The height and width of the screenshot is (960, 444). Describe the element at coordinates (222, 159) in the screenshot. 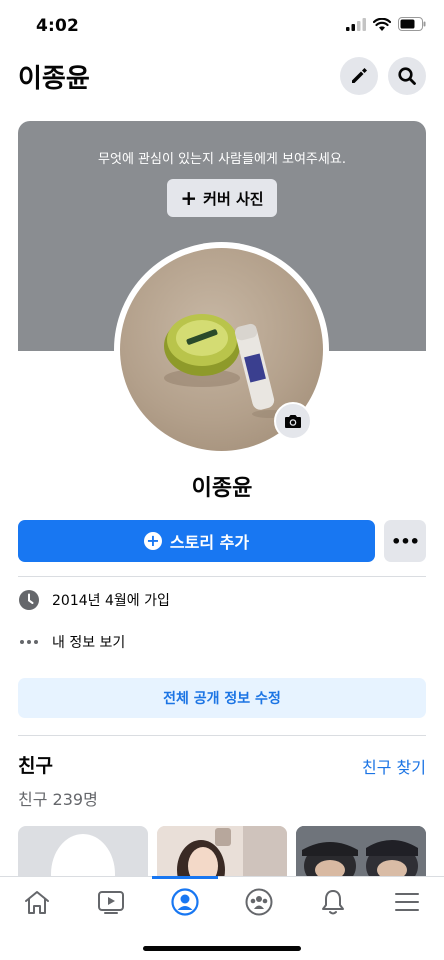

I see `cover-prompt-text: 무엇에 관심이 있는지 사람들에게 보여주세요.` at that location.